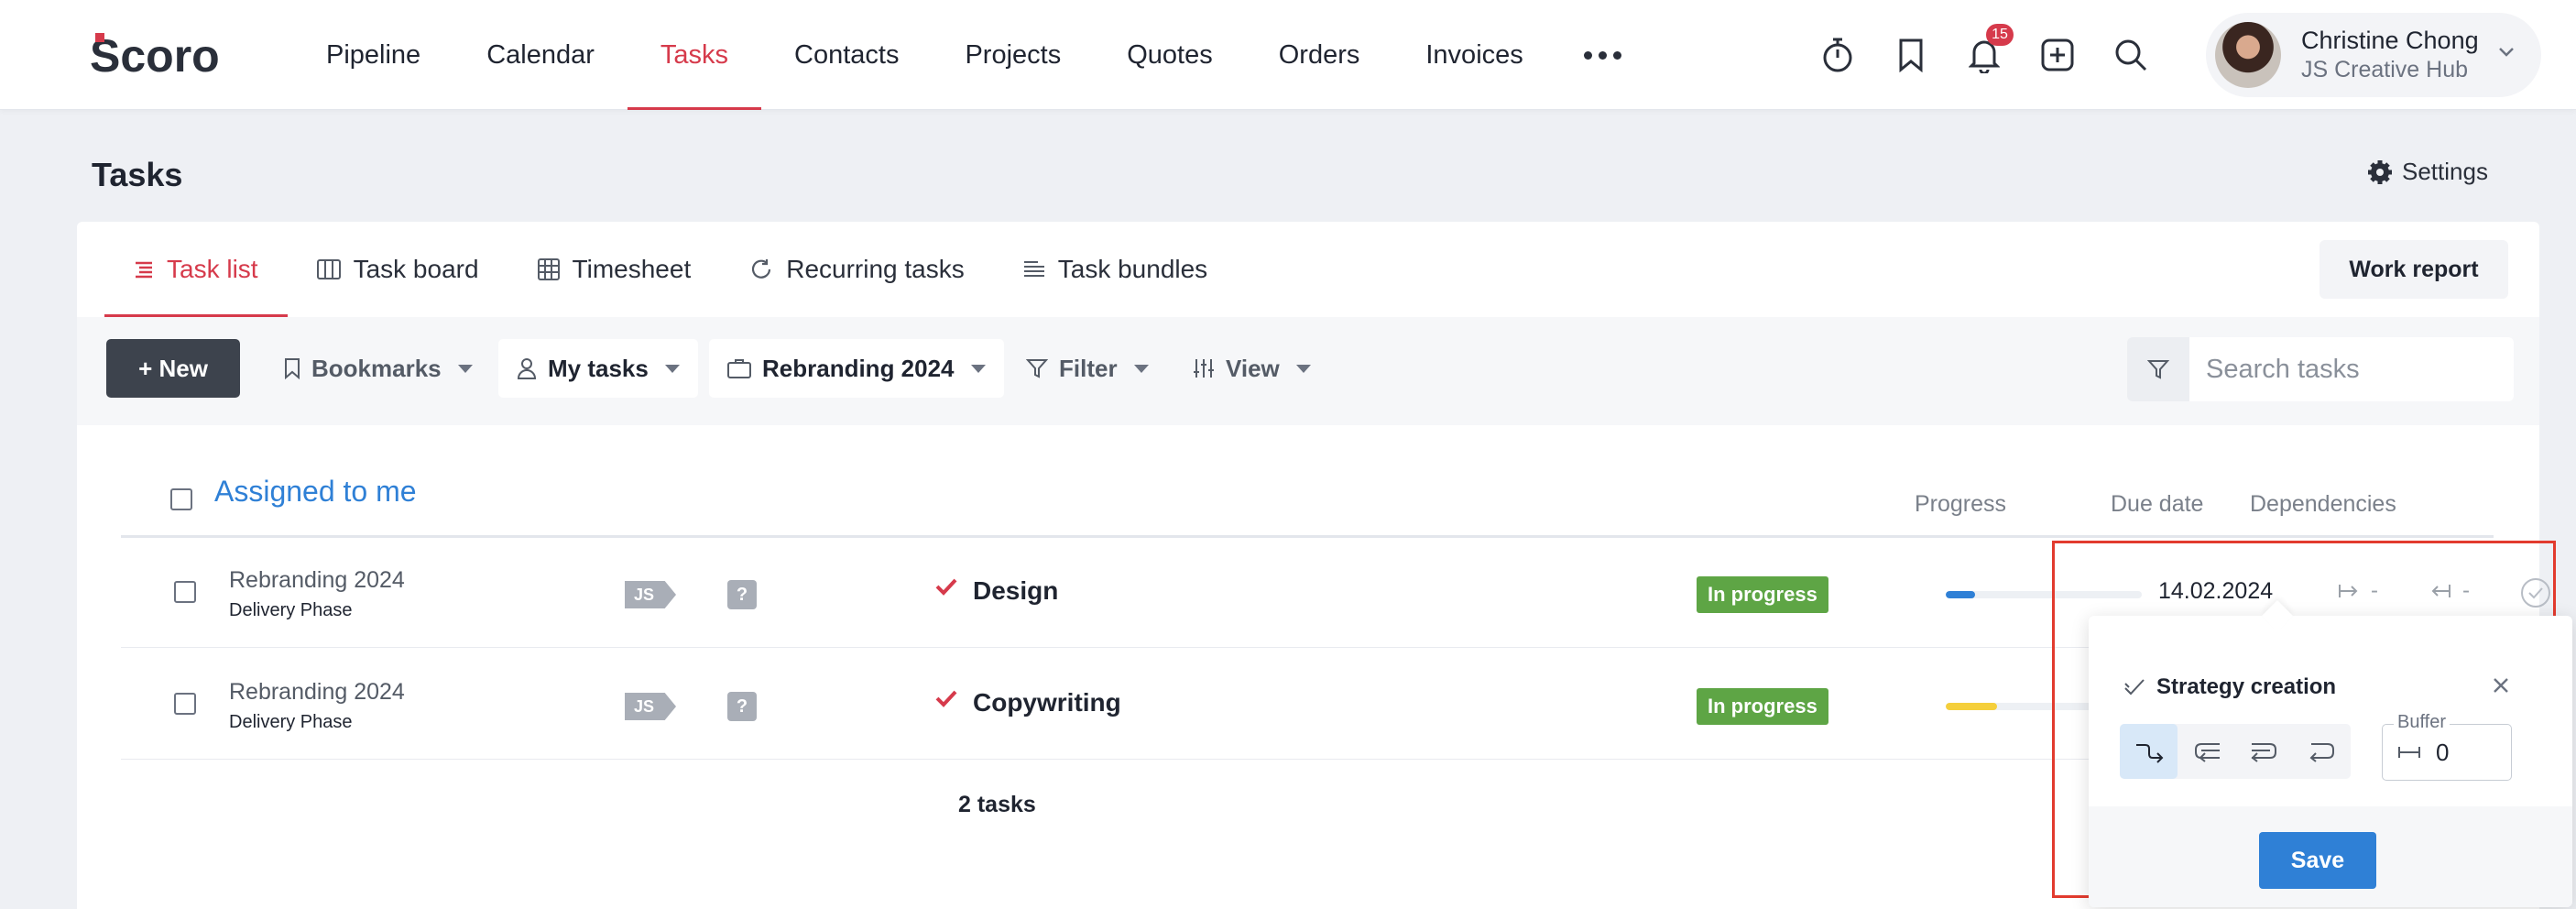  I want to click on grid-icon, so click(548, 269).